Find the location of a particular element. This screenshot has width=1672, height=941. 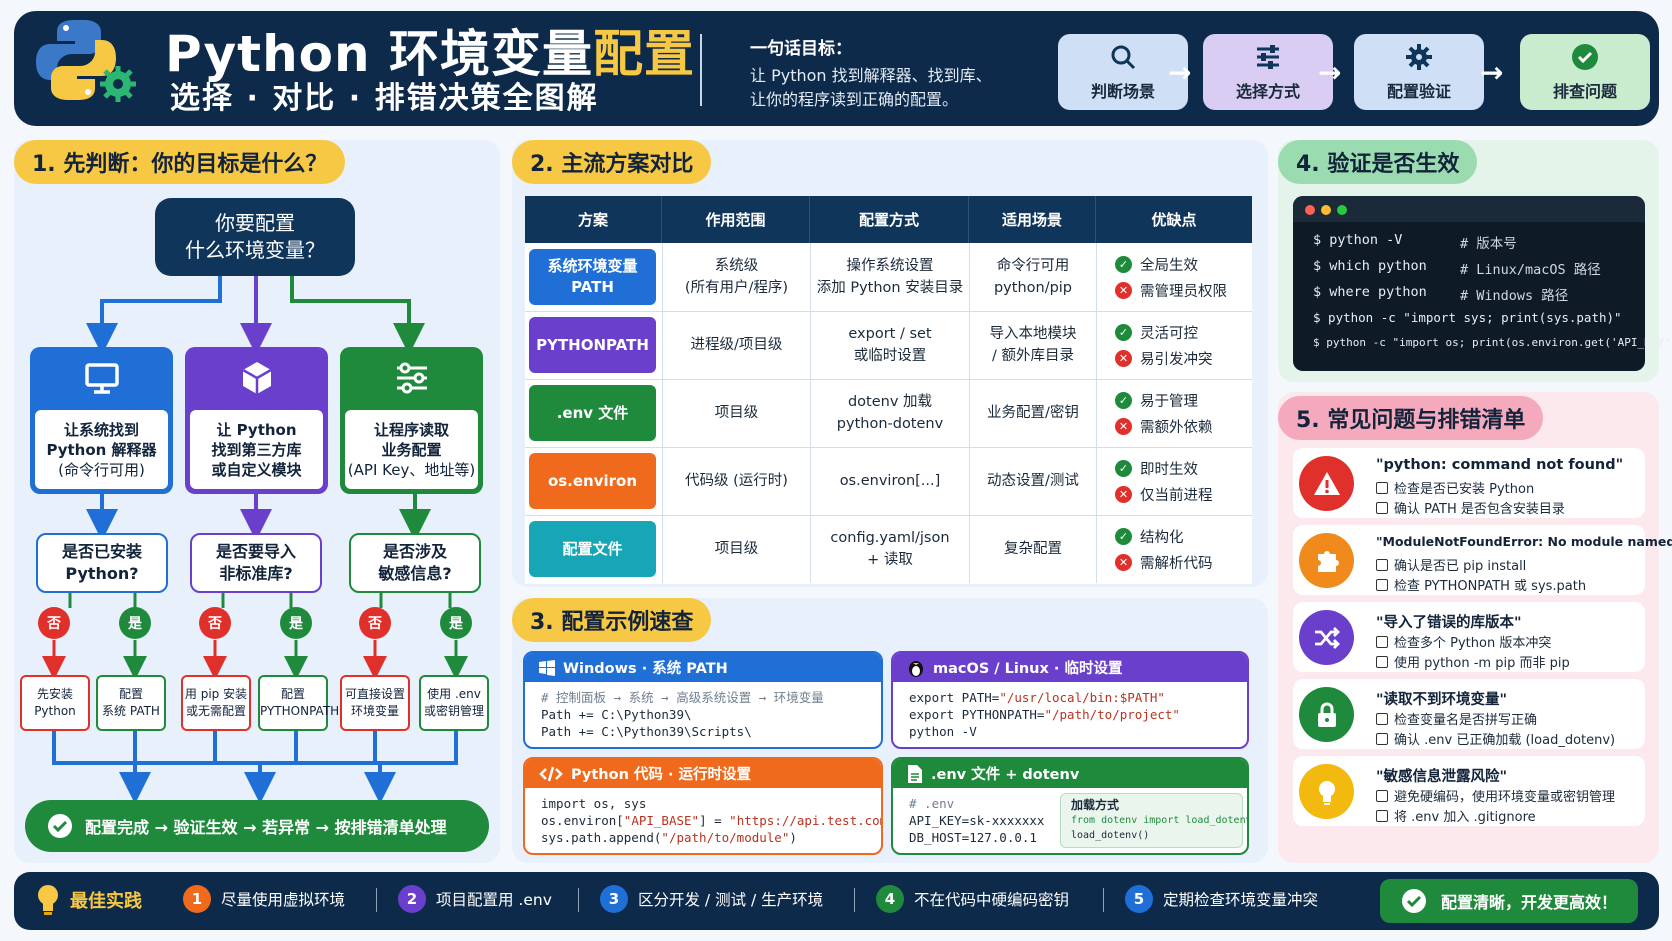

checklist-item: 避免硬编码，使用环境变量或密钥管理 is located at coordinates (1495, 795).